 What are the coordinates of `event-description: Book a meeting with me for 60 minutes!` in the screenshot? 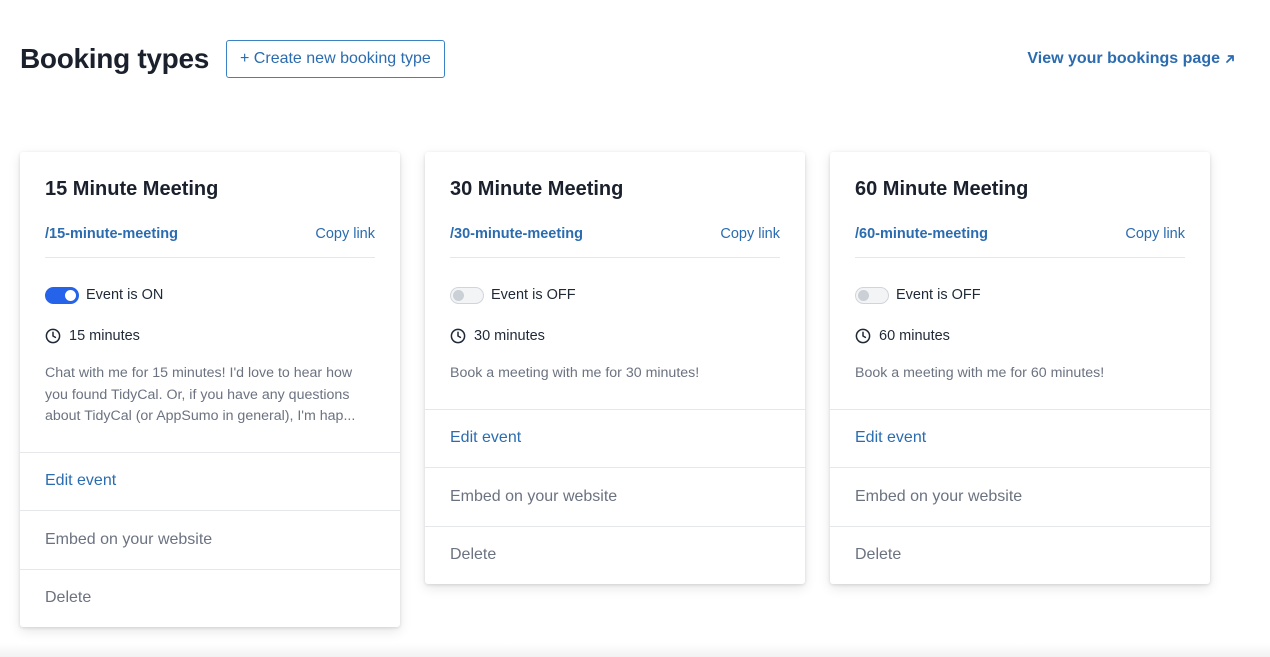 It's located at (980, 373).